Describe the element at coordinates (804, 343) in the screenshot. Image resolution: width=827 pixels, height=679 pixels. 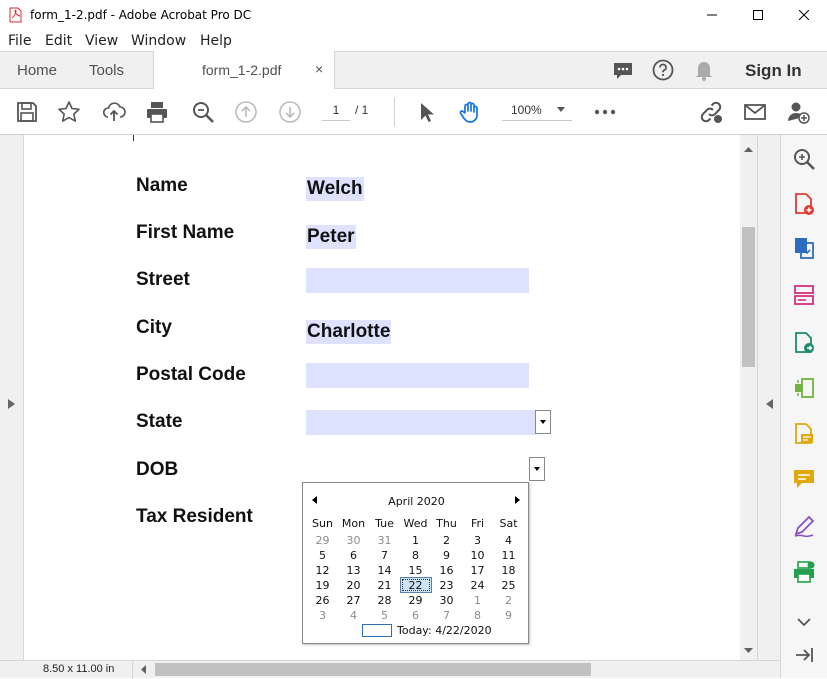
I see `edit-pdf-icon` at that location.